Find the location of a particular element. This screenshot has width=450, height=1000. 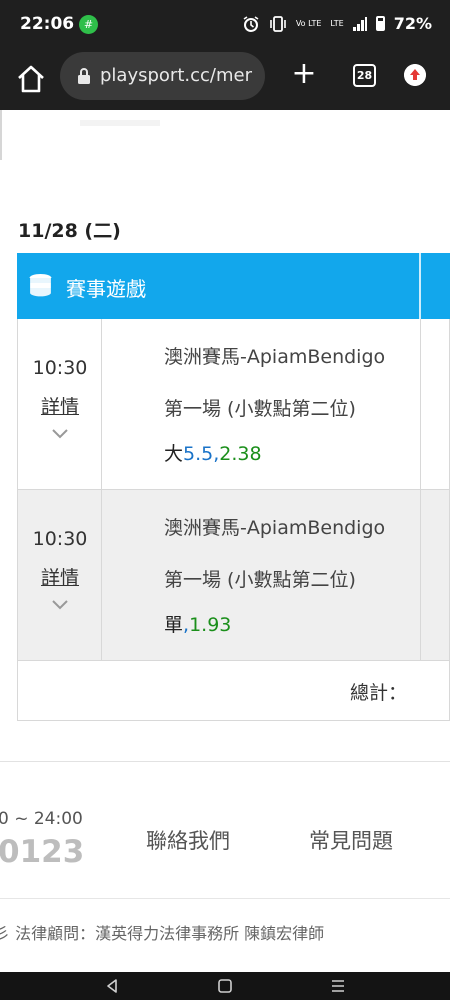

battery-icon is located at coordinates (380, 23).